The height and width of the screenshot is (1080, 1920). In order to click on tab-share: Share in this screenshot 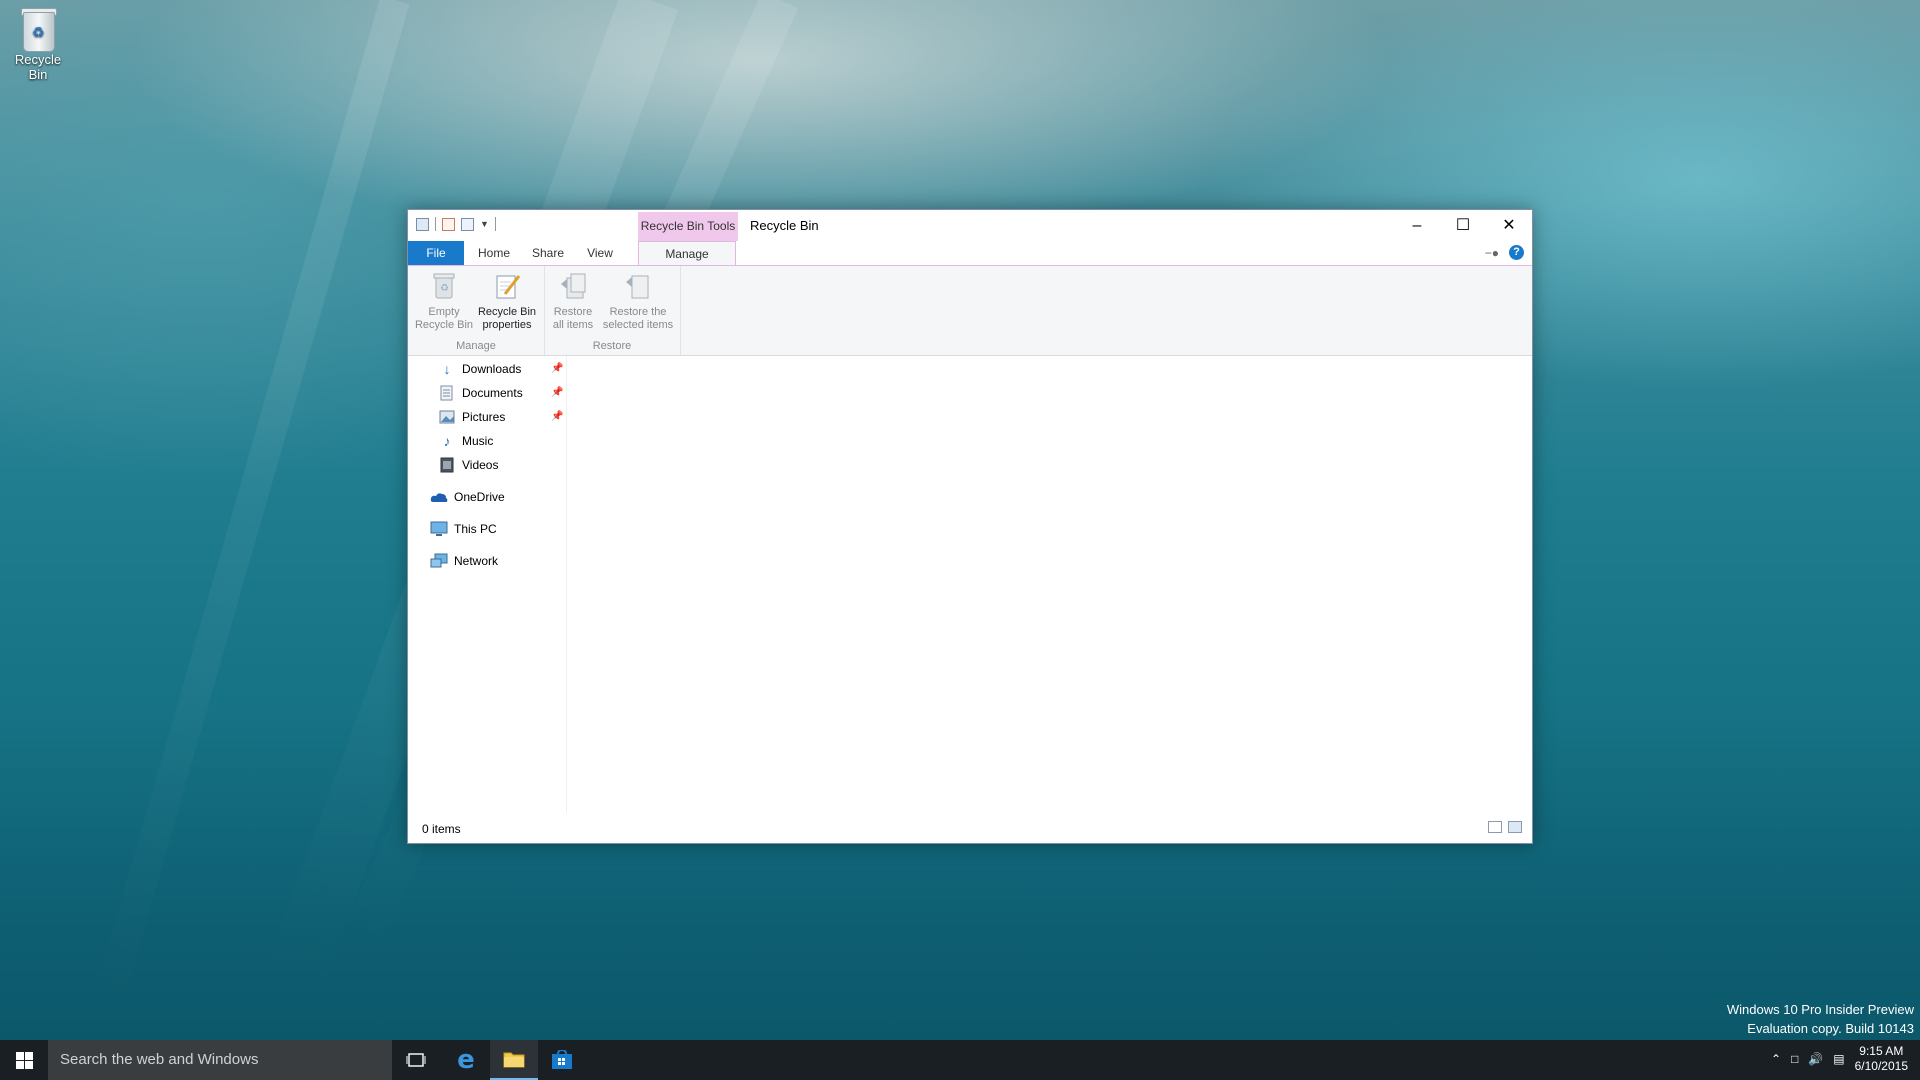, I will do `click(548, 253)`.